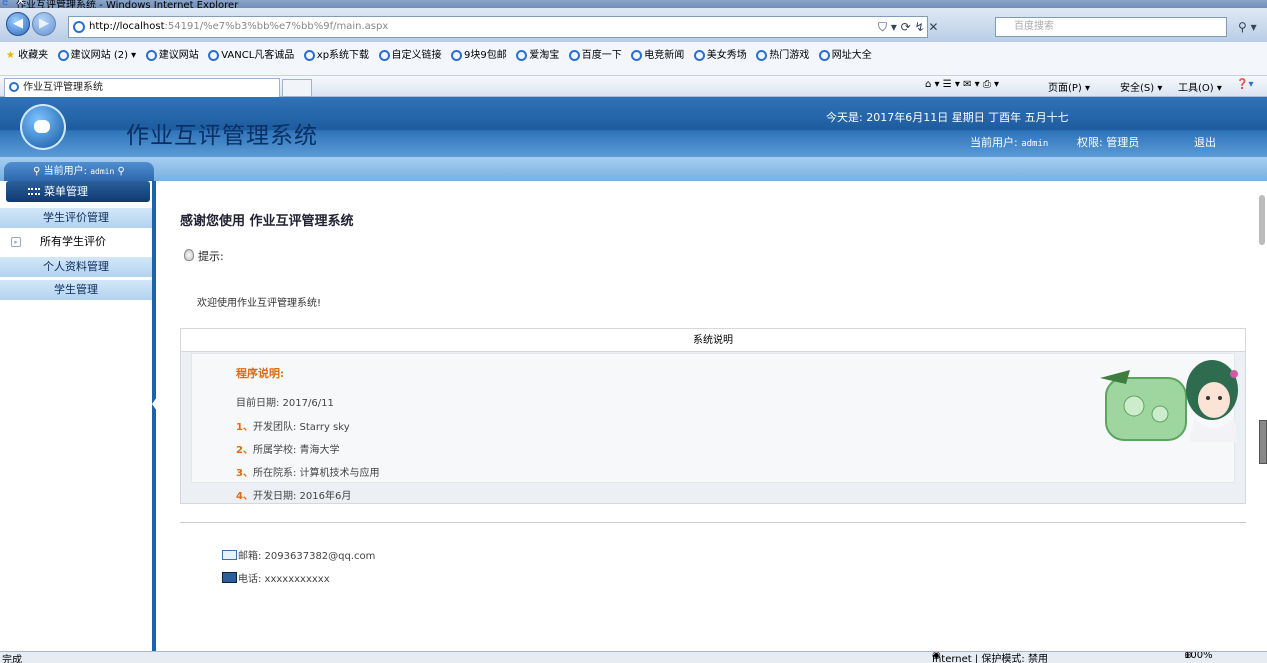 The image size is (1267, 663). I want to click on info-line: 3、所在院系: 计算机技术与应用, so click(308, 473).